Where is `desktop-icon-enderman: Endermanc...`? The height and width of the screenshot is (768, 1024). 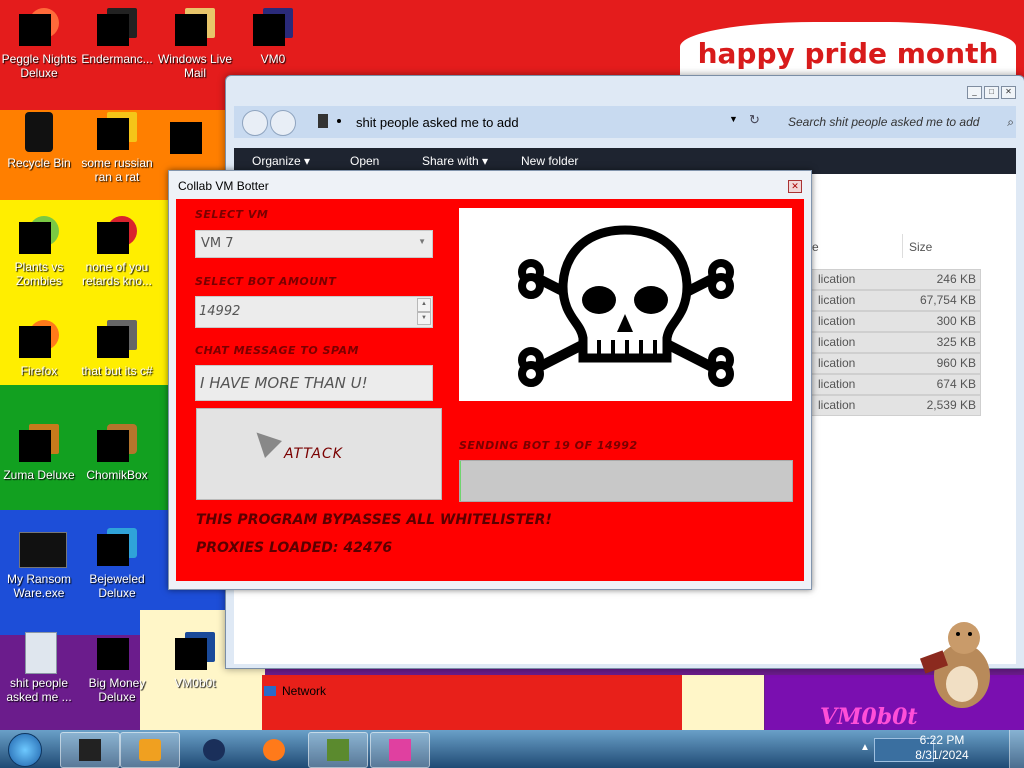 desktop-icon-enderman: Endermanc... is located at coordinates (117, 37).